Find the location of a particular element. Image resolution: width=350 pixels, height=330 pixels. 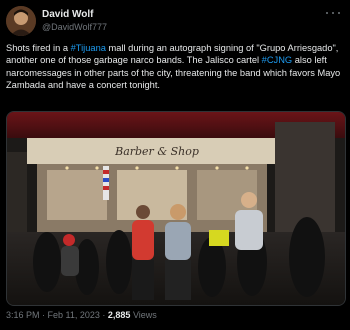

views-count: 2,885 is located at coordinates (119, 315).